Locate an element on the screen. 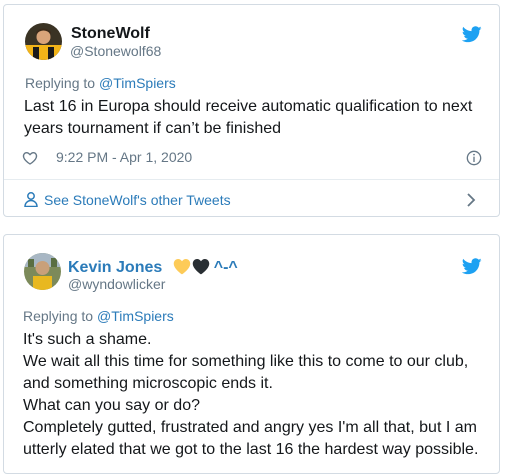  heart-icon is located at coordinates (30, 158).